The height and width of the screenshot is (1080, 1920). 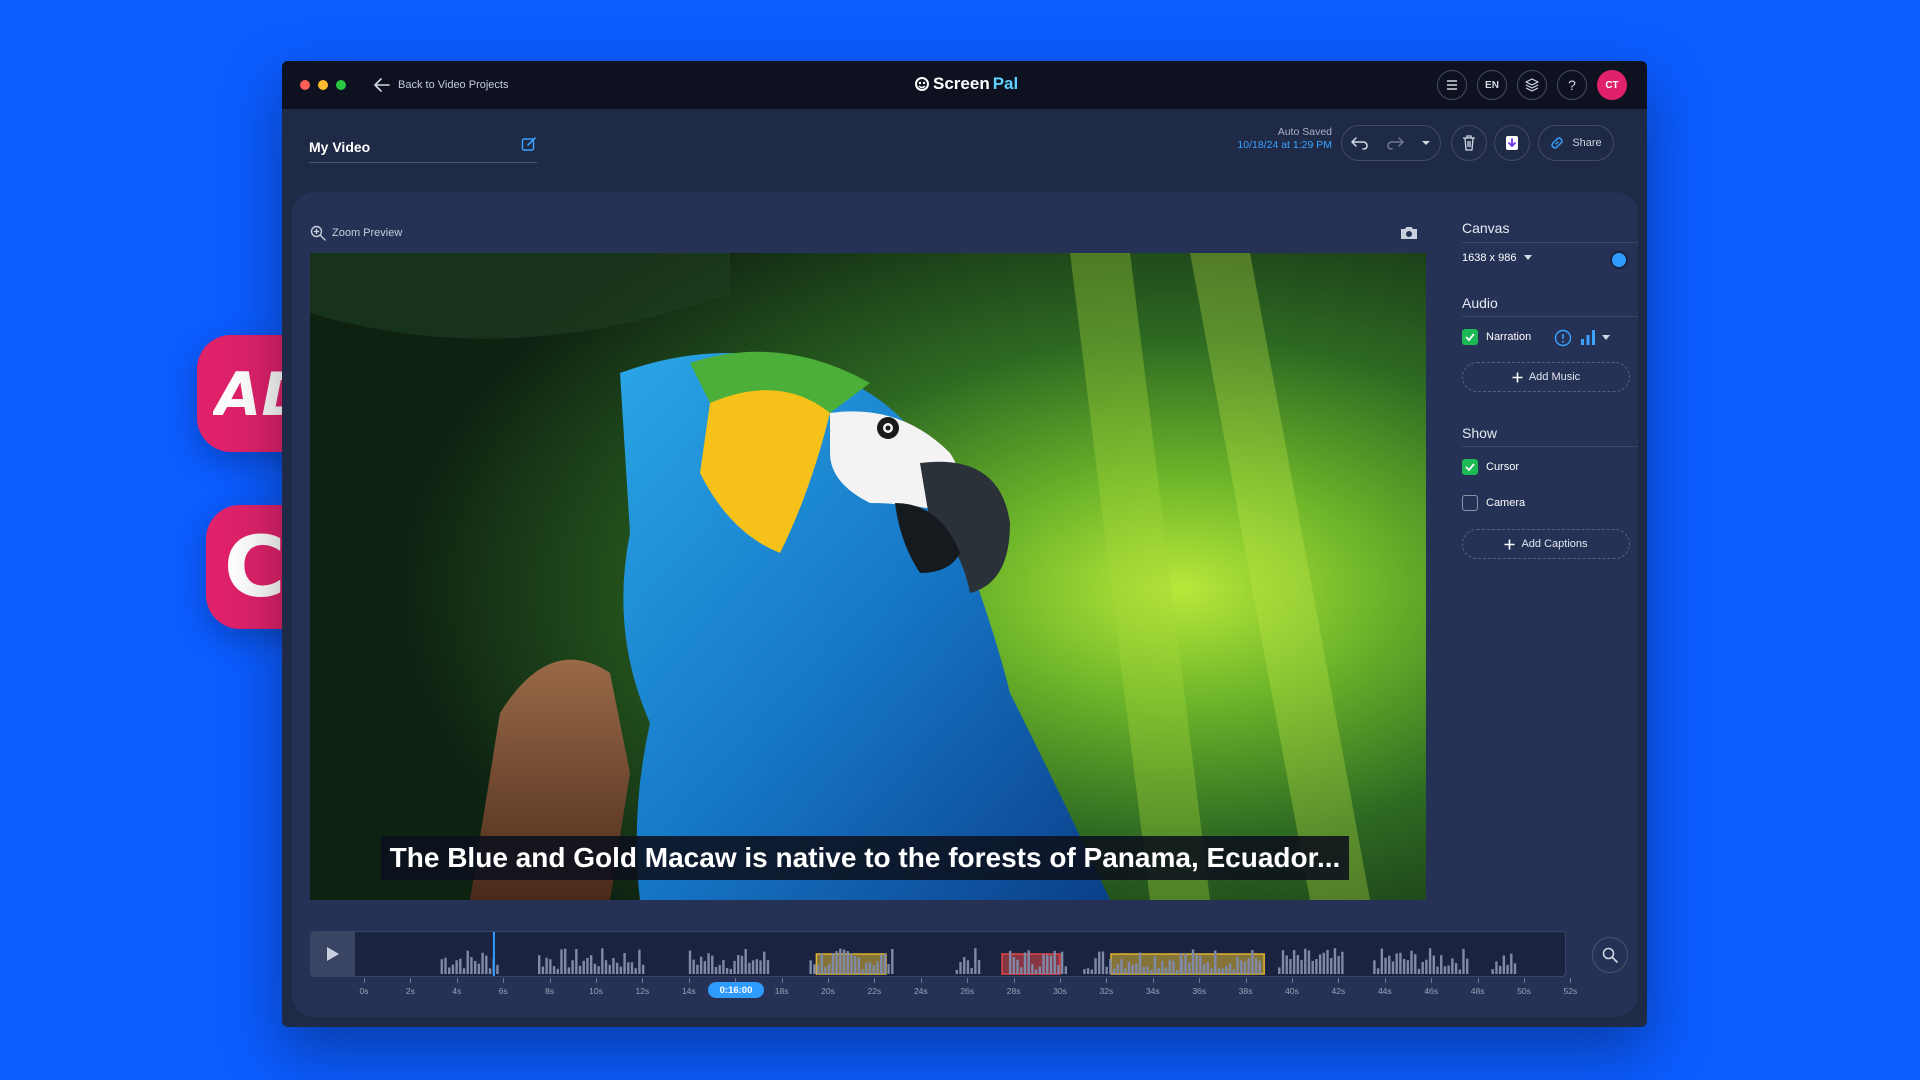 I want to click on video-title-field: My Video, so click(x=423, y=149).